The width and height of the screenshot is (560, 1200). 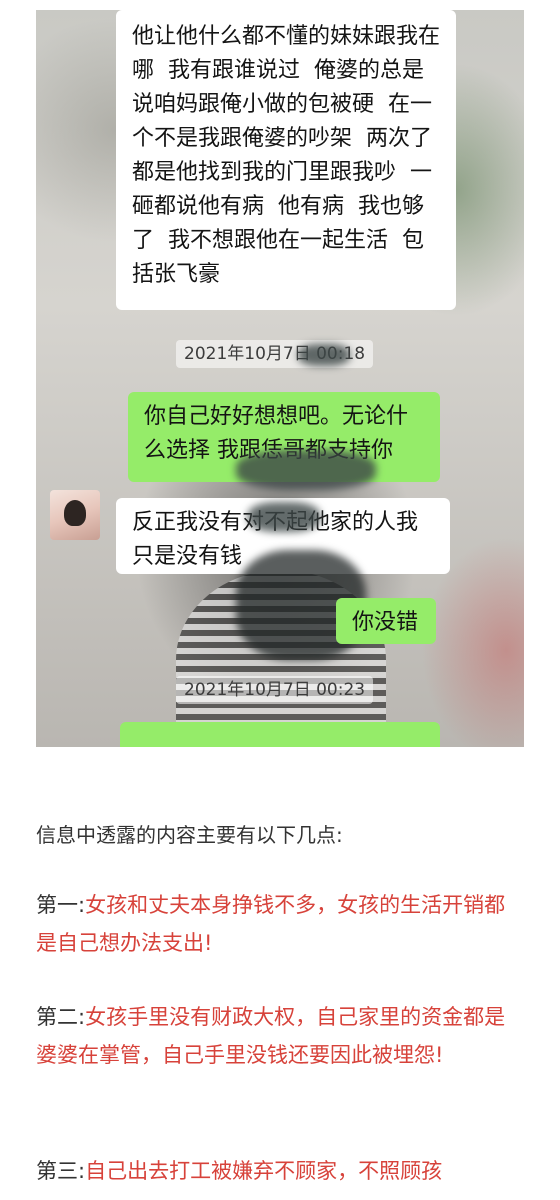 I want to click on message-bubble-outgoing-partial, so click(x=280, y=734).